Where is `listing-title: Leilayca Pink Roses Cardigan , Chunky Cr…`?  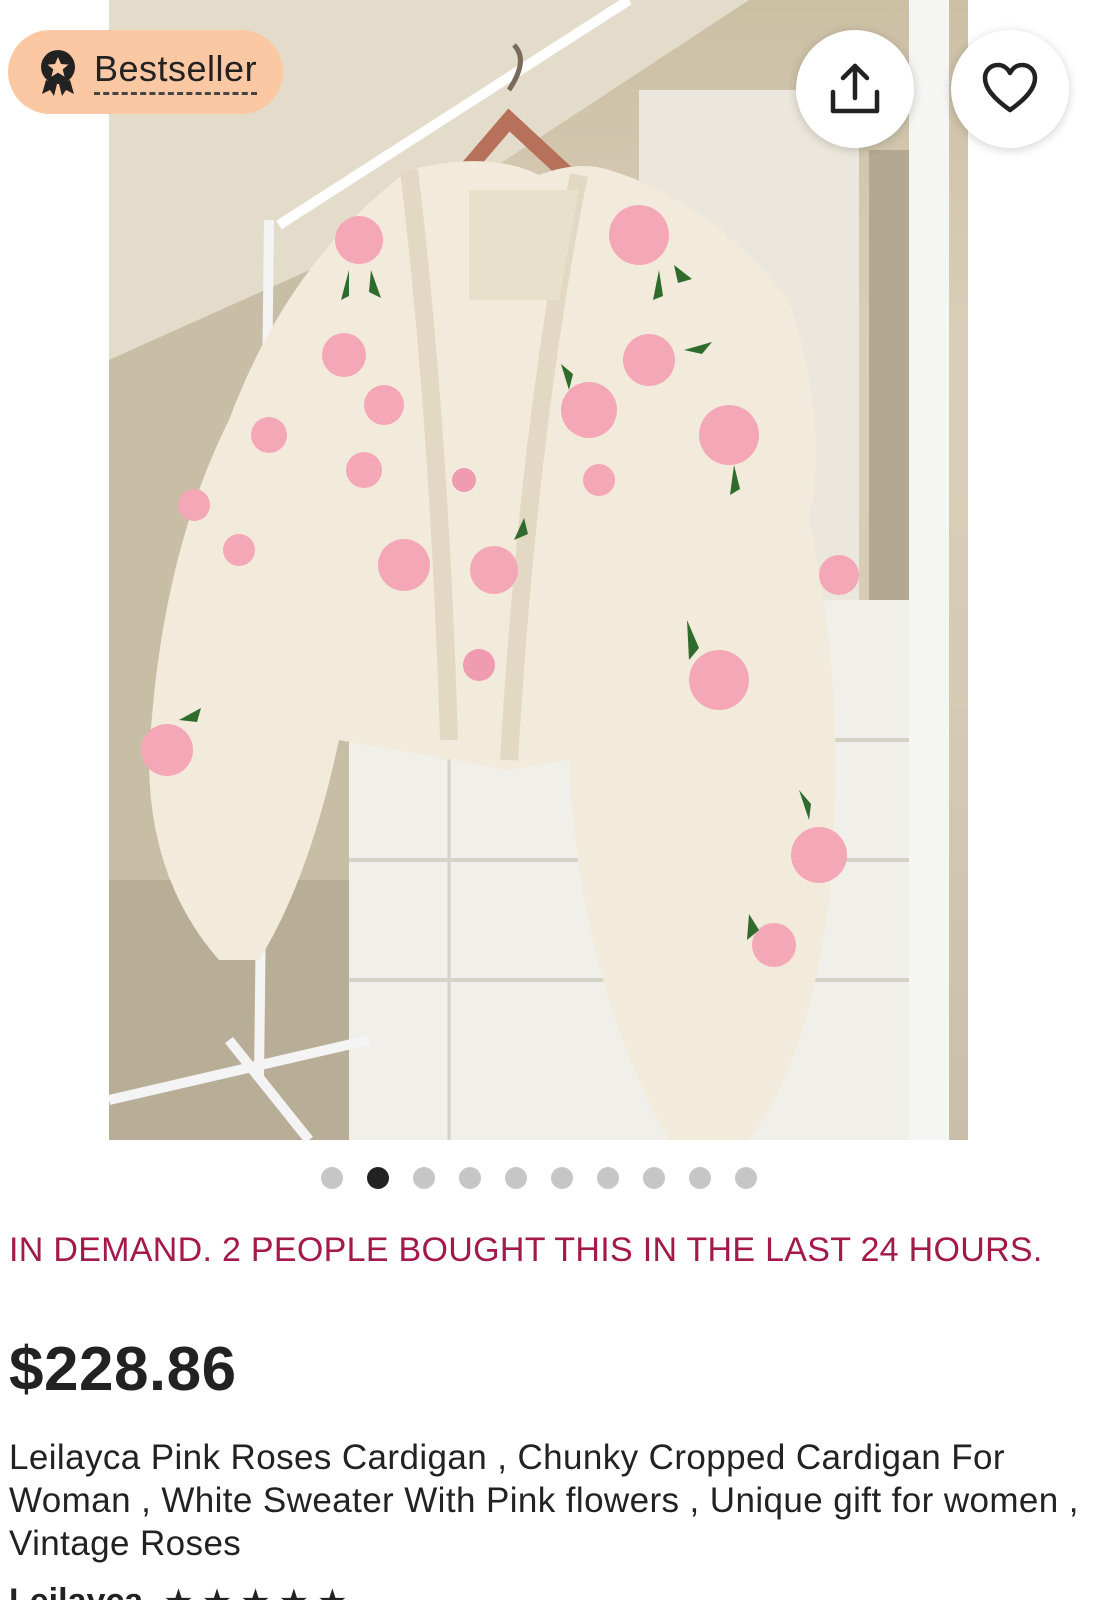 listing-title: Leilayca Pink Roses Cardigan , Chunky Cr… is located at coordinates (544, 1500).